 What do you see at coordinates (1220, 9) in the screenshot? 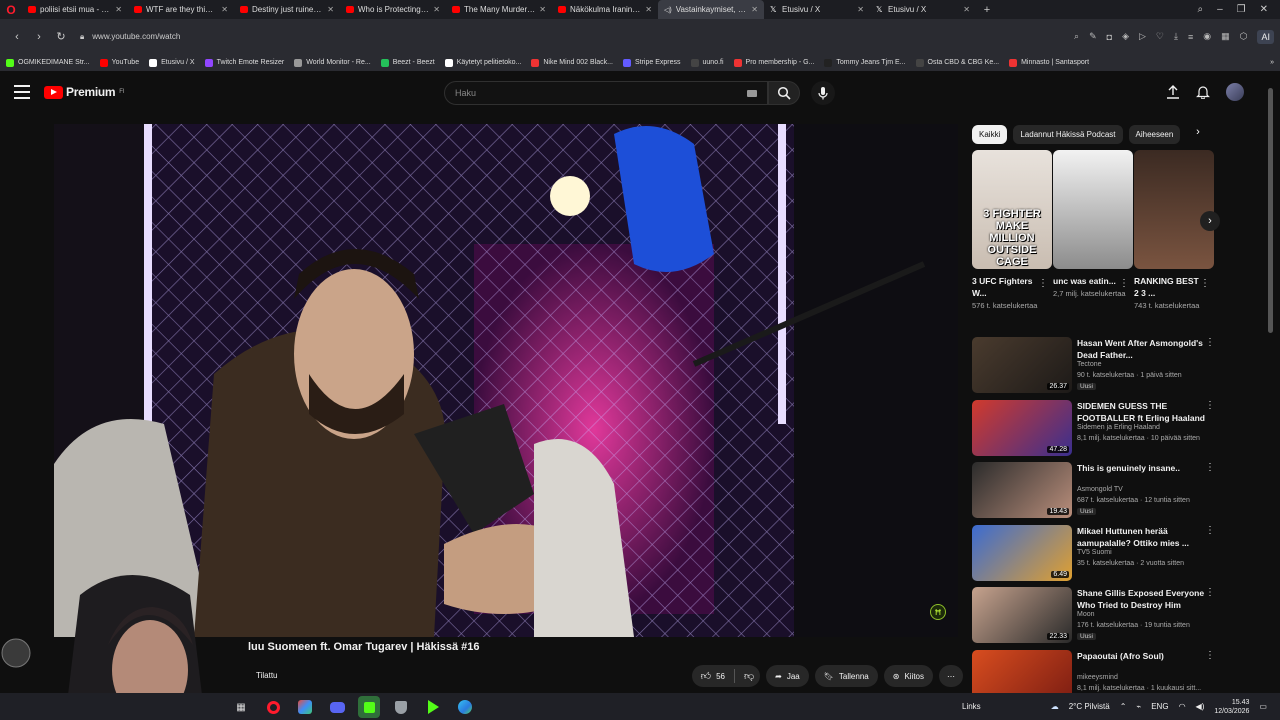
I see `minimize-icon: –` at bounding box center [1220, 9].